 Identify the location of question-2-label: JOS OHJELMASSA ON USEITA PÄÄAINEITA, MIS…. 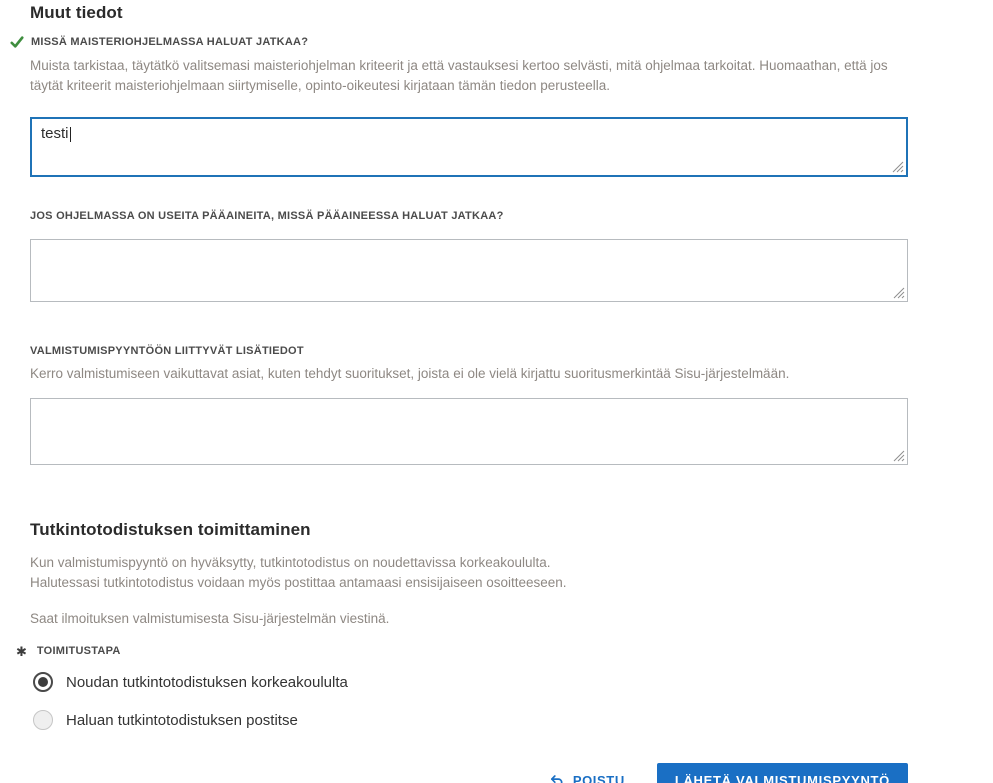
(267, 216).